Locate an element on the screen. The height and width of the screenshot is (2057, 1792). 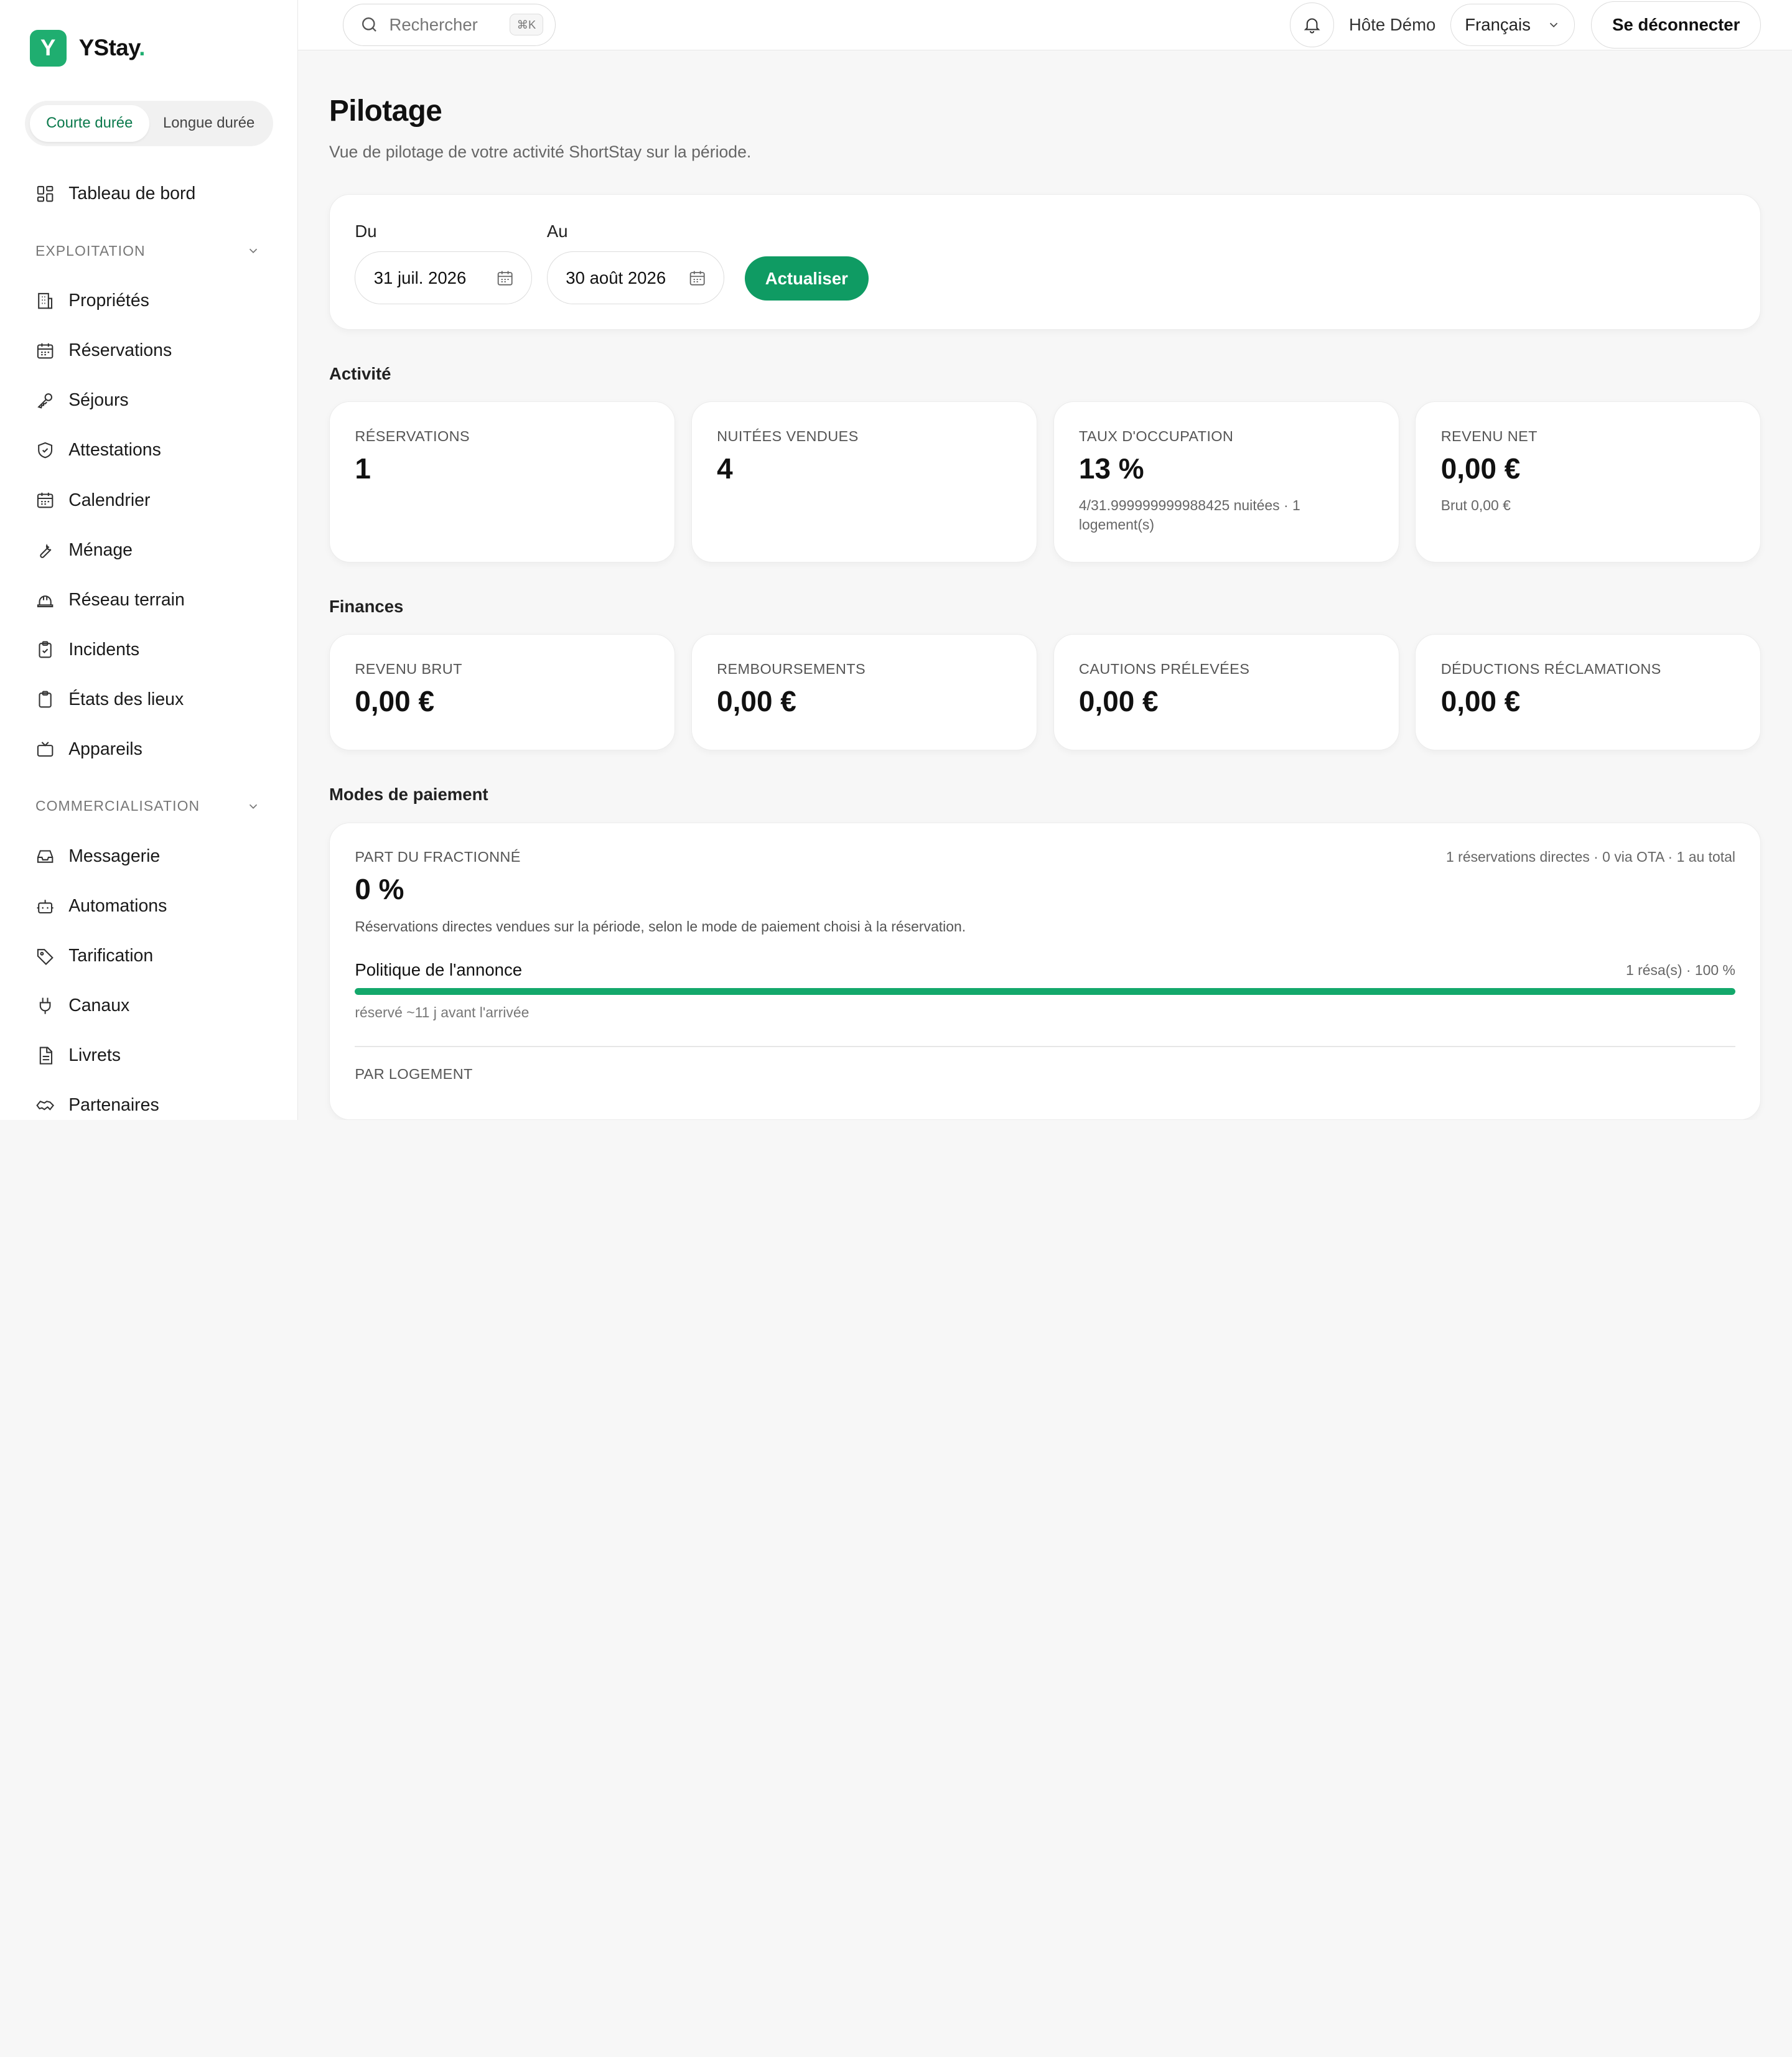
mode-long-stay-button: Longue durée is located at coordinates (209, 123).